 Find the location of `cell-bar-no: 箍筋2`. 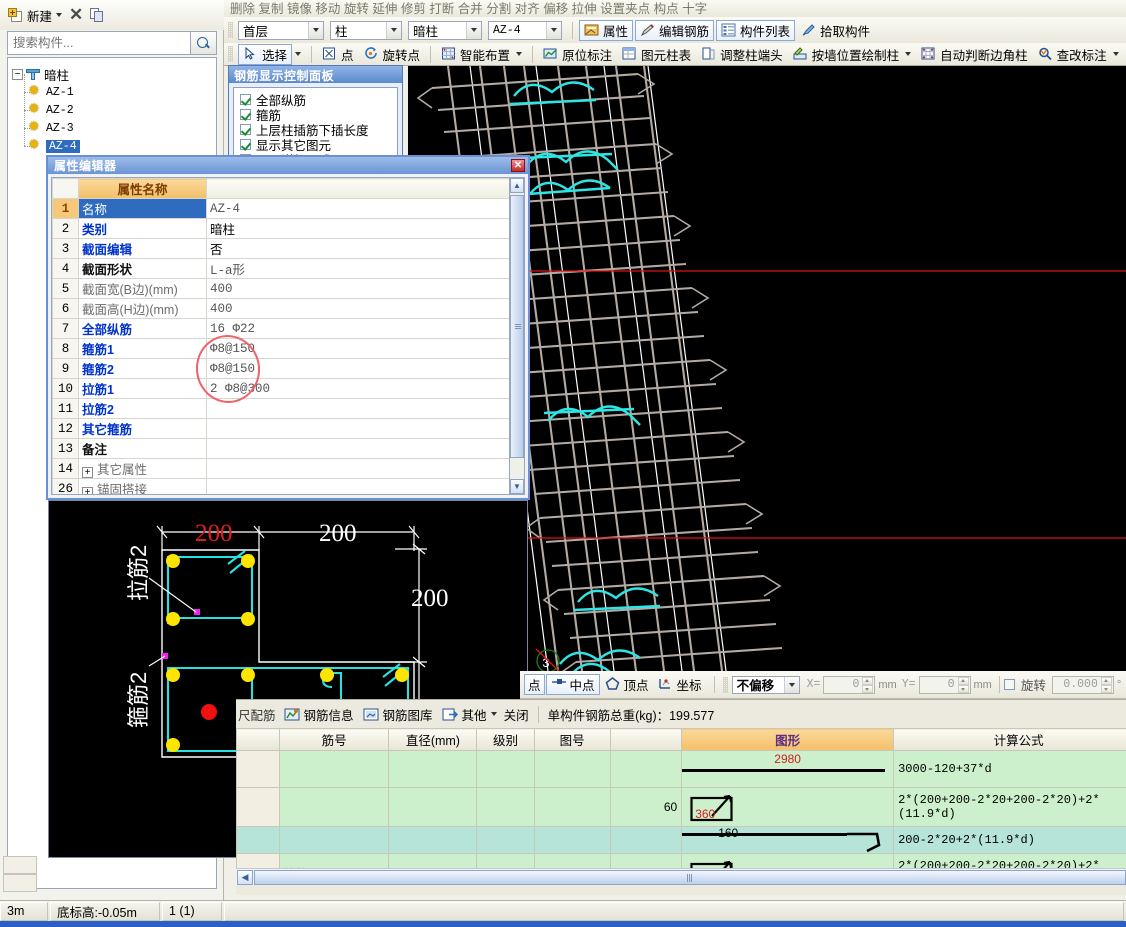

cell-bar-no: 箍筋2 is located at coordinates (334, 860).